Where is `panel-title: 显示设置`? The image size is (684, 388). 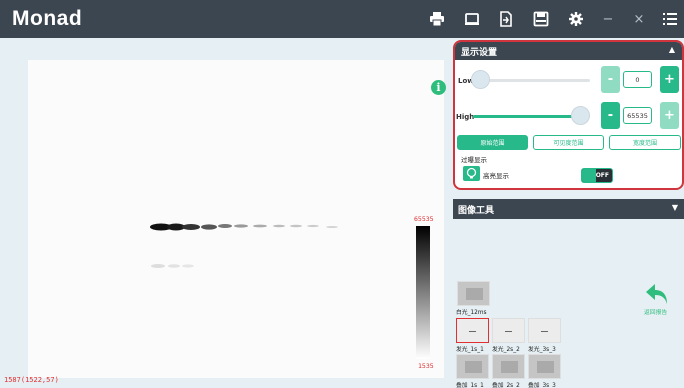
panel-title: 显示设置 is located at coordinates (479, 52).